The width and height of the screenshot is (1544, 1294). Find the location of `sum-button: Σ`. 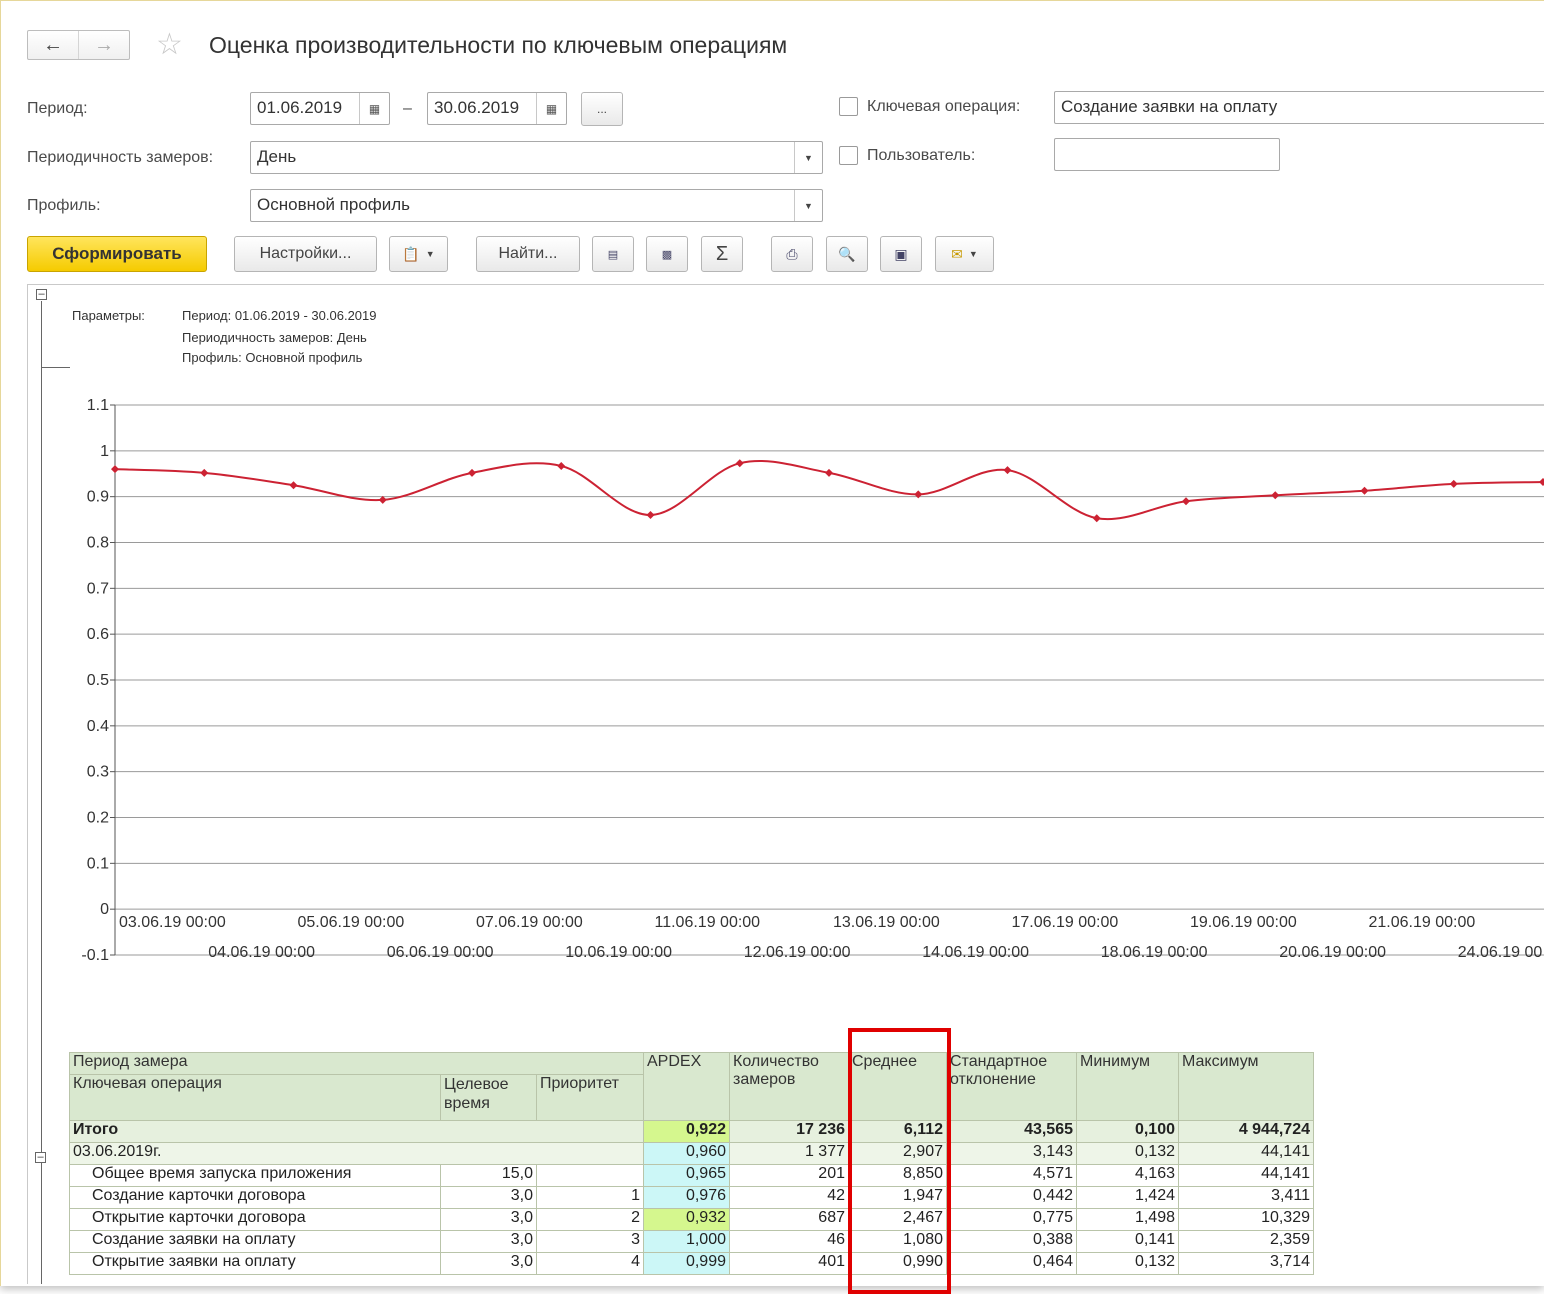

sum-button: Σ is located at coordinates (722, 254).